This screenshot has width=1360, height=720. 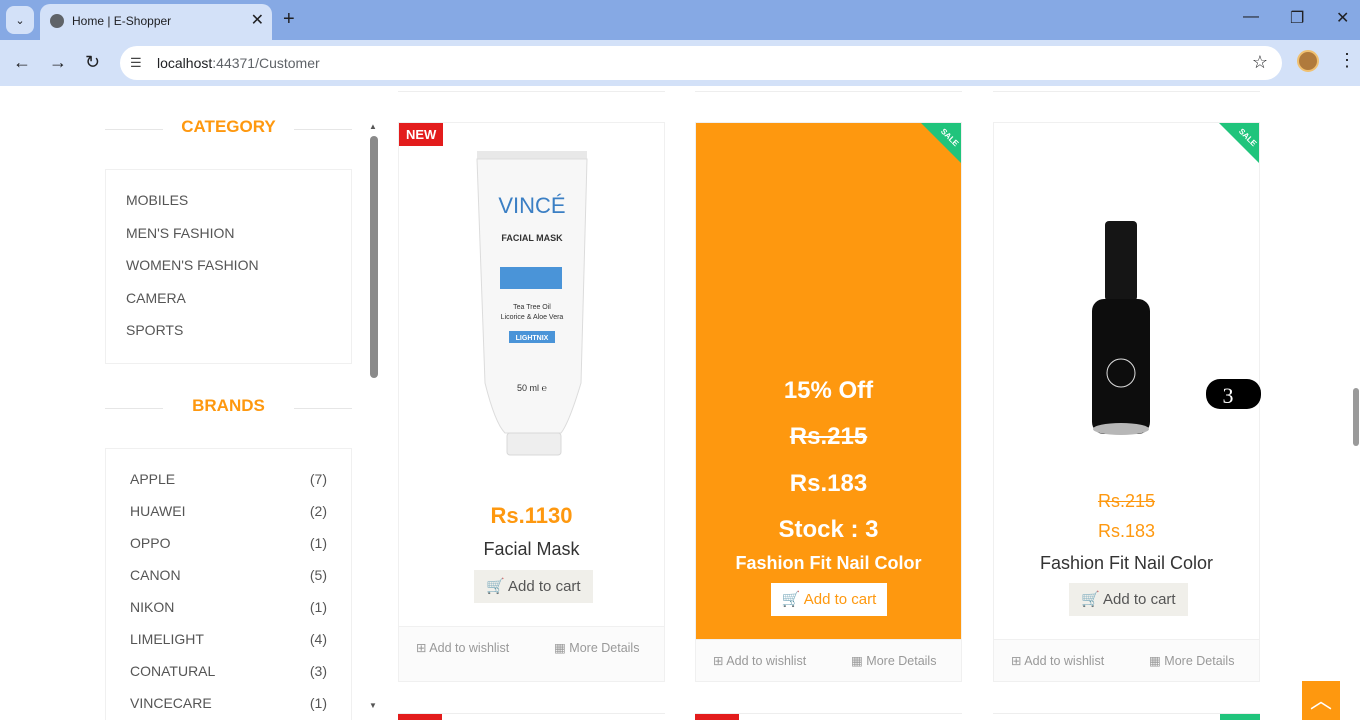 I want to click on brand-item-conatural: CONATURAL (3), so click(x=228, y=671).